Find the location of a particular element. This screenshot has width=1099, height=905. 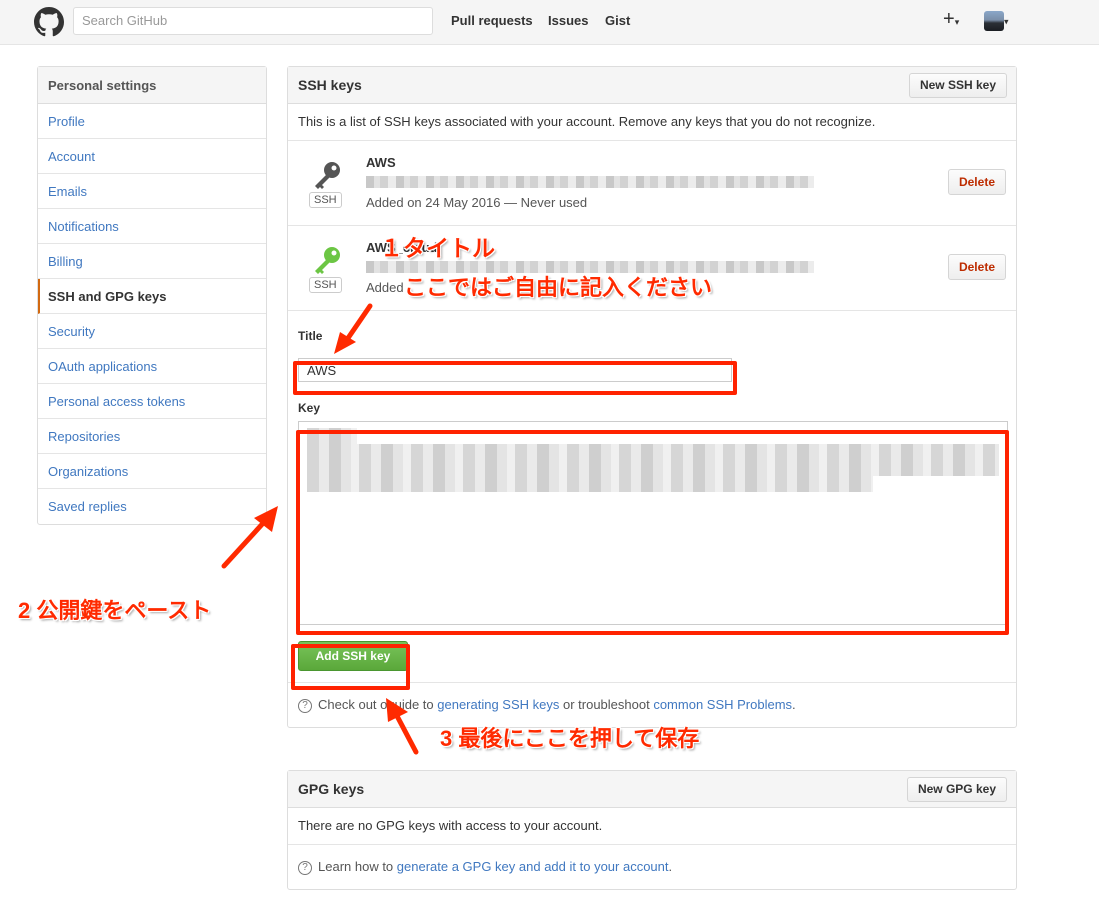

create-new-button: +▾ is located at coordinates (951, 19).